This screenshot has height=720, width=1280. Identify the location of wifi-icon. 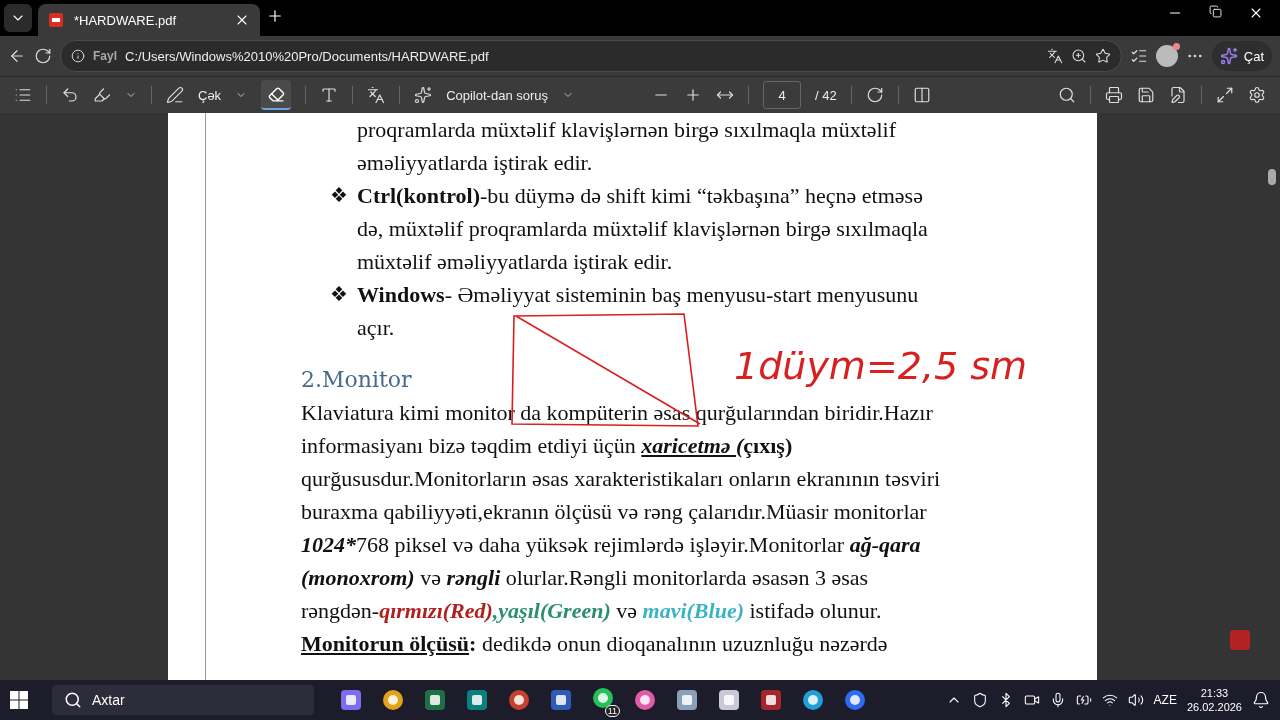
(1109, 700).